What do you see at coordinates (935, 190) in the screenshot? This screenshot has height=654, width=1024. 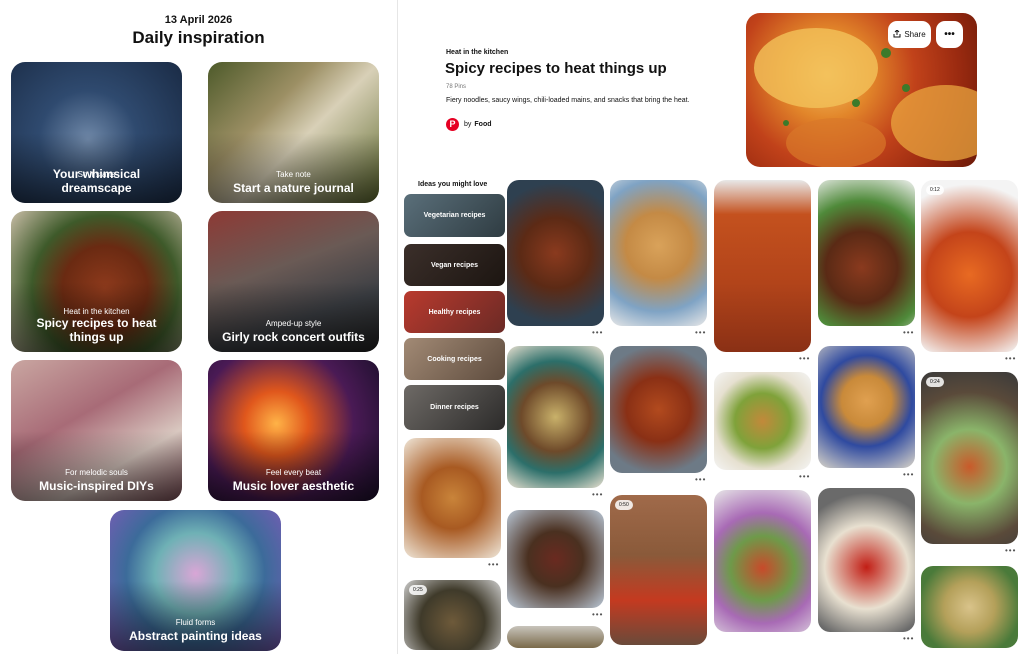 I see `video-duration-badge: 0:12` at bounding box center [935, 190].